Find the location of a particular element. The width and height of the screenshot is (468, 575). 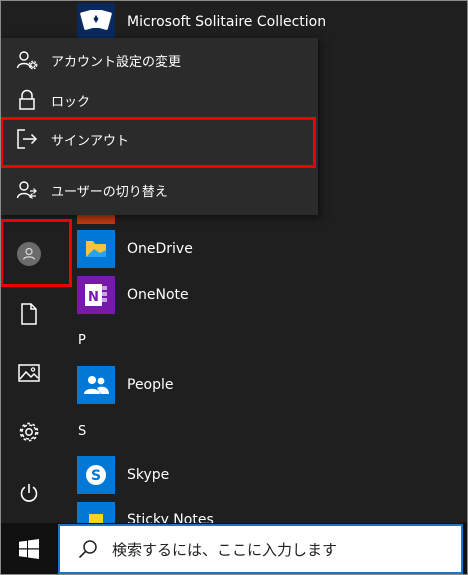

power-button is located at coordinates (28, 493).